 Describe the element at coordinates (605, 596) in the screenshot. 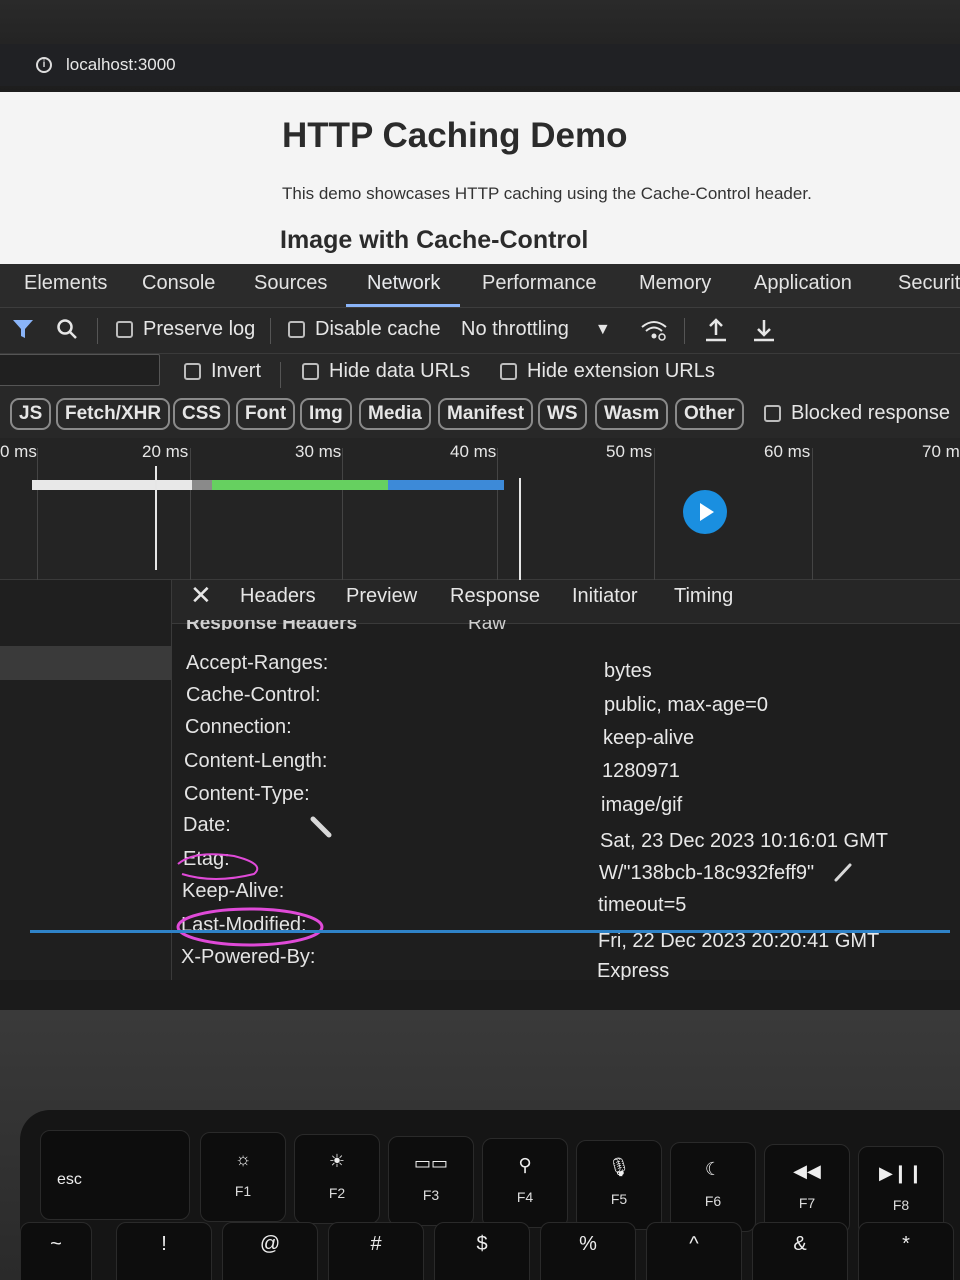

I see `tab-initiator: Initiator` at that location.